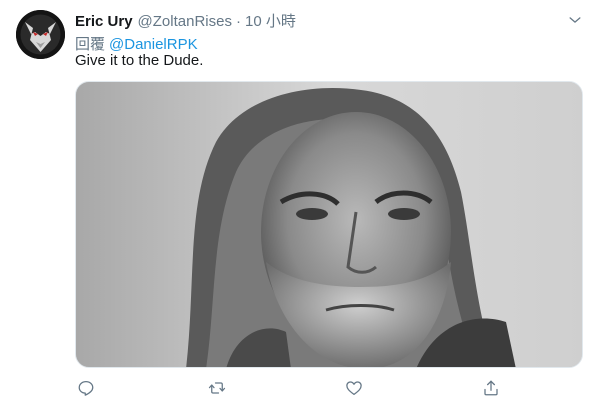  What do you see at coordinates (90, 44) in the screenshot?
I see `reply-prefix: 回覆` at bounding box center [90, 44].